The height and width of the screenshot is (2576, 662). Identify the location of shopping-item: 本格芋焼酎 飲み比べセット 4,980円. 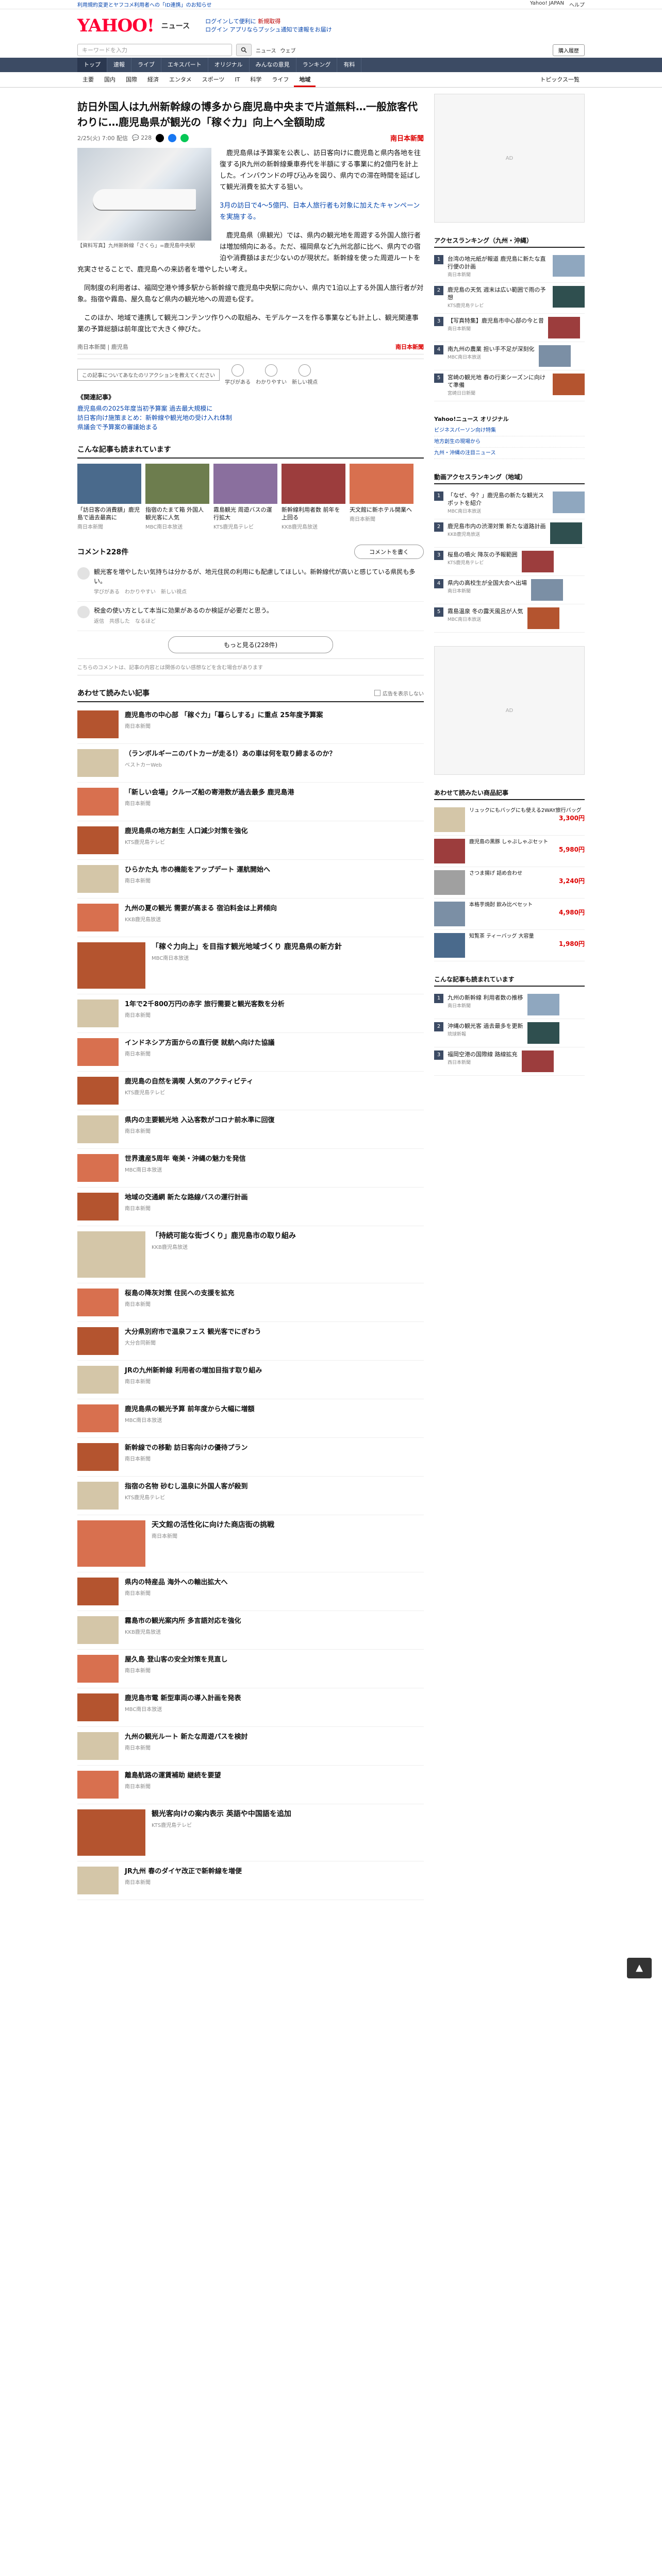
(509, 914).